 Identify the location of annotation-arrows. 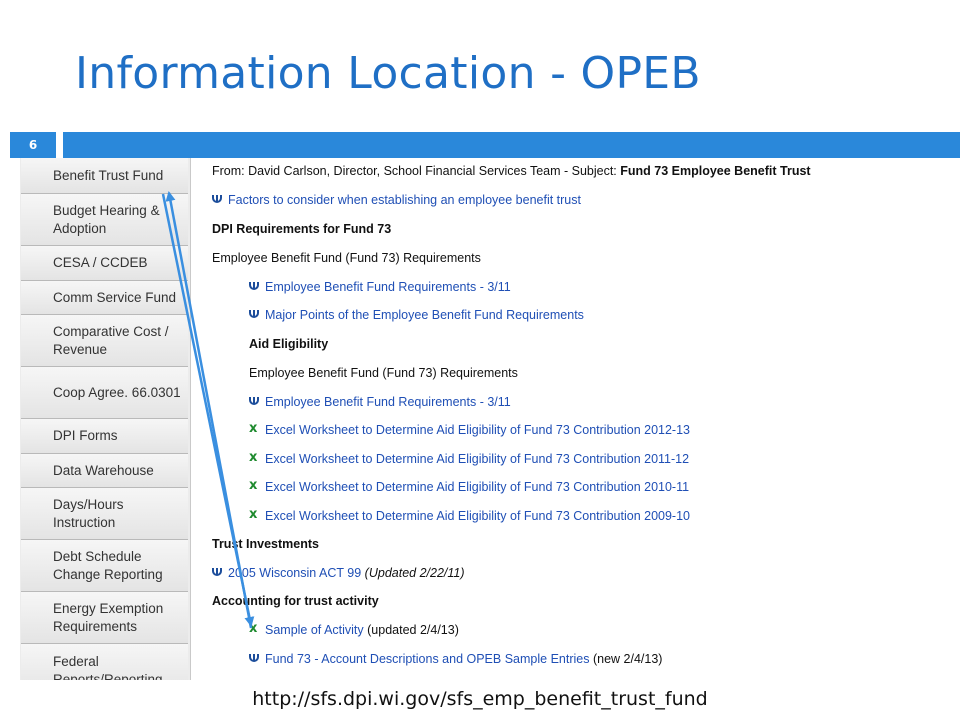
(208, 410).